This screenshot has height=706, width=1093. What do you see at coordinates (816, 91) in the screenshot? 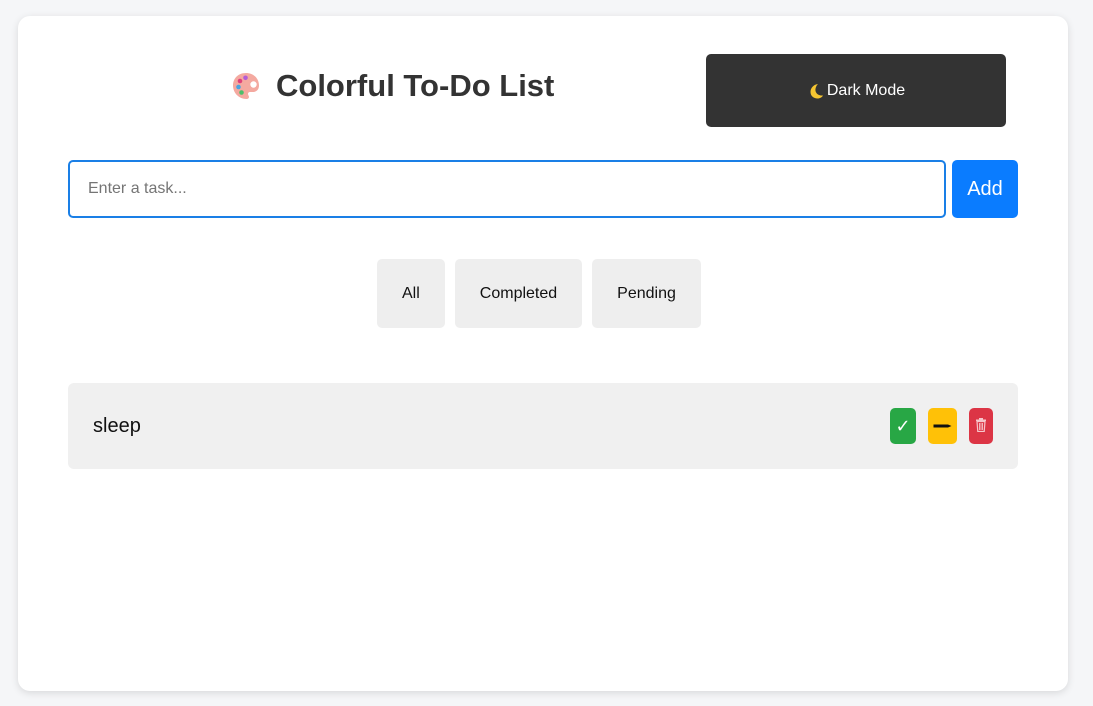
I see `moon-icon` at bounding box center [816, 91].